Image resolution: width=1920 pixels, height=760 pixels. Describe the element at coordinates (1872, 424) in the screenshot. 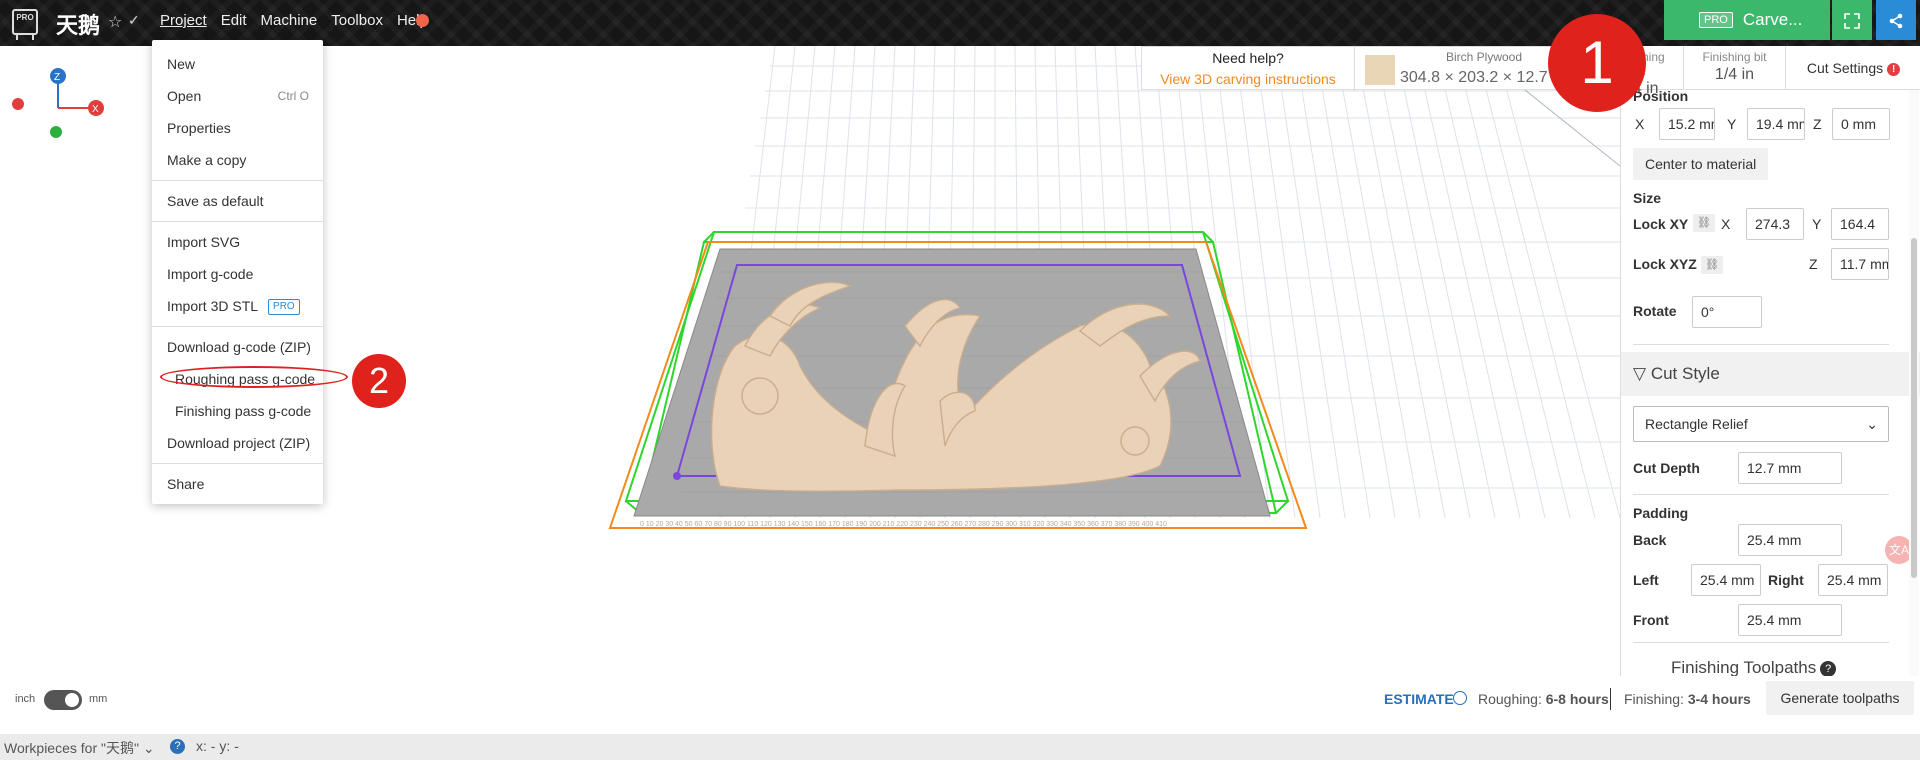

I see `chevron-down-icon: ⌄` at that location.